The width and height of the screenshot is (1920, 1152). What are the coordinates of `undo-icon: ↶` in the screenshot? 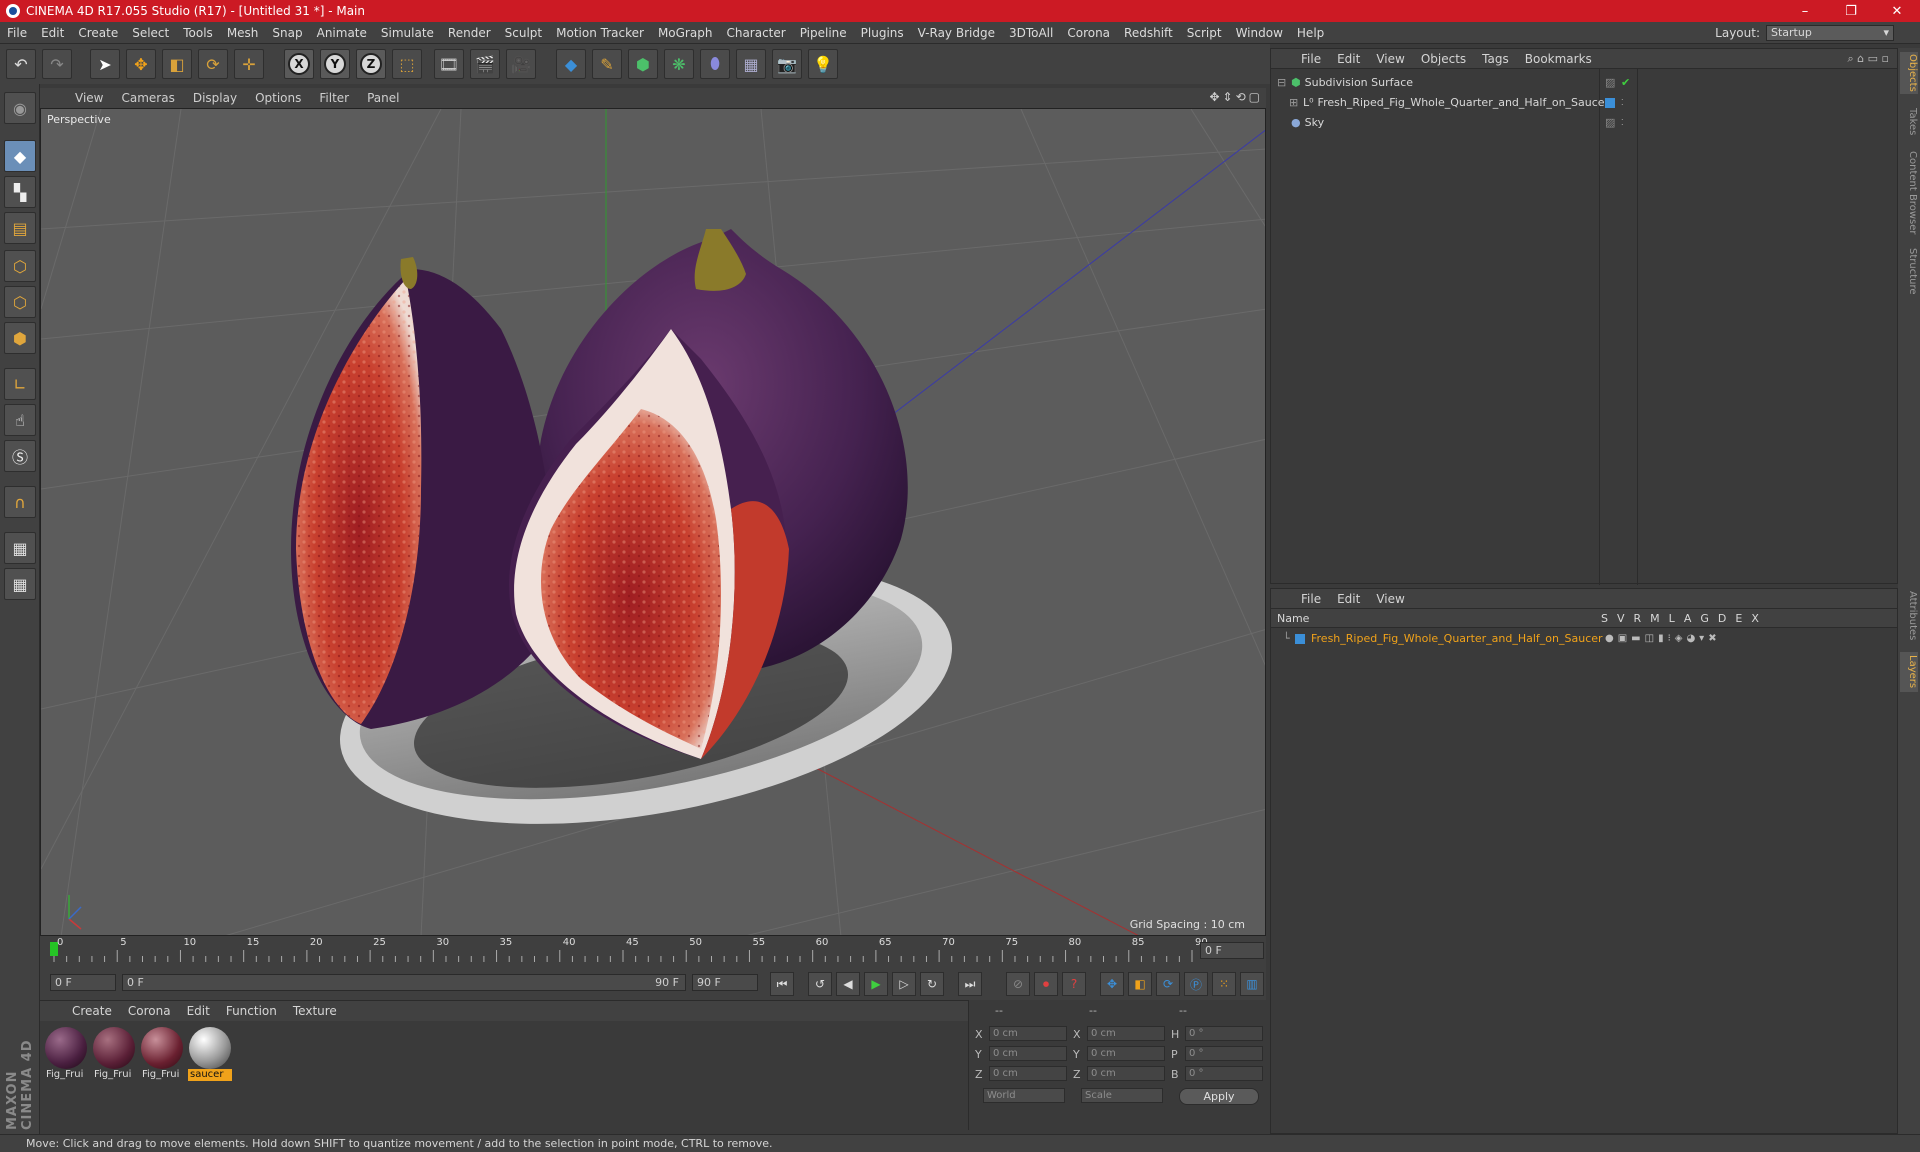 It's located at (21, 64).